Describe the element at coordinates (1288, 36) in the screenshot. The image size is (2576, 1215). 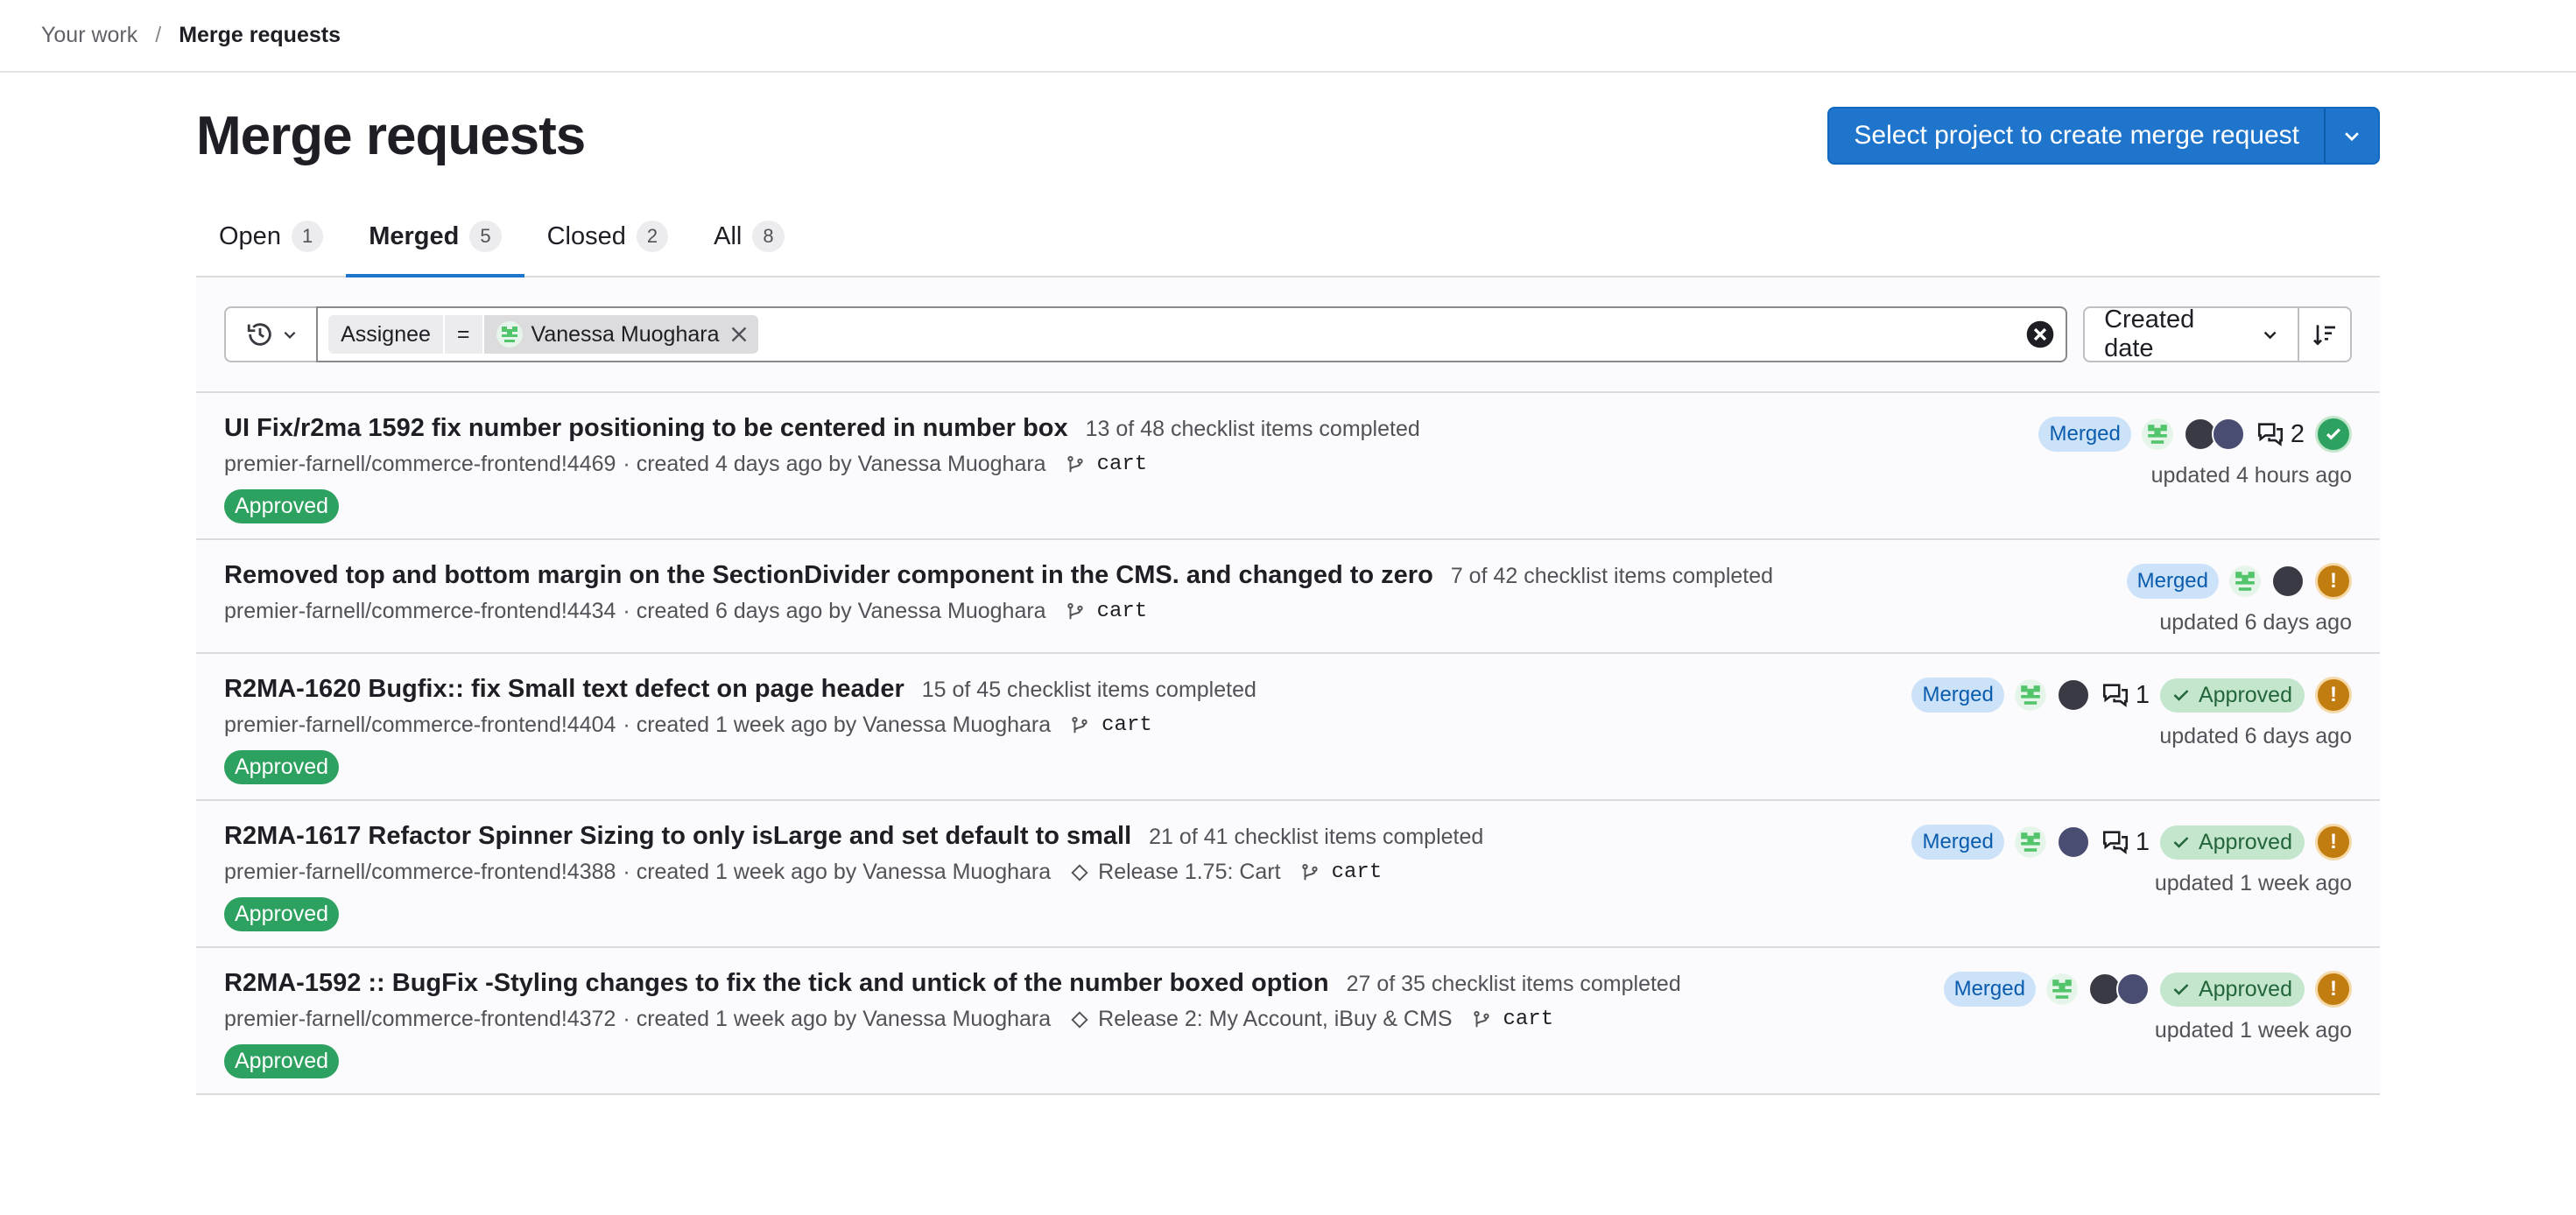
I see `breadcrumb: Your work / Merge requests` at that location.